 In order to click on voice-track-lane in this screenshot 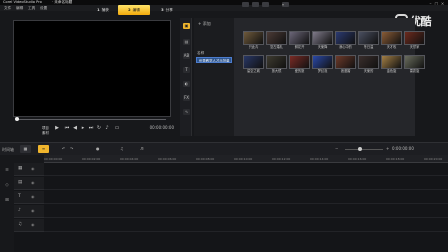, I will do `click(246, 211)`.